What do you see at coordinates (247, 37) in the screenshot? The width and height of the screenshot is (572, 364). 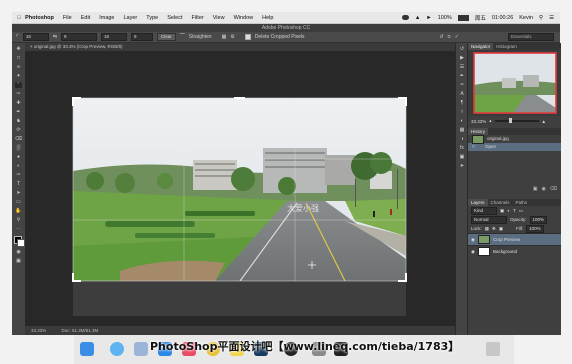 I see `delete-cropped-checkbox` at bounding box center [247, 37].